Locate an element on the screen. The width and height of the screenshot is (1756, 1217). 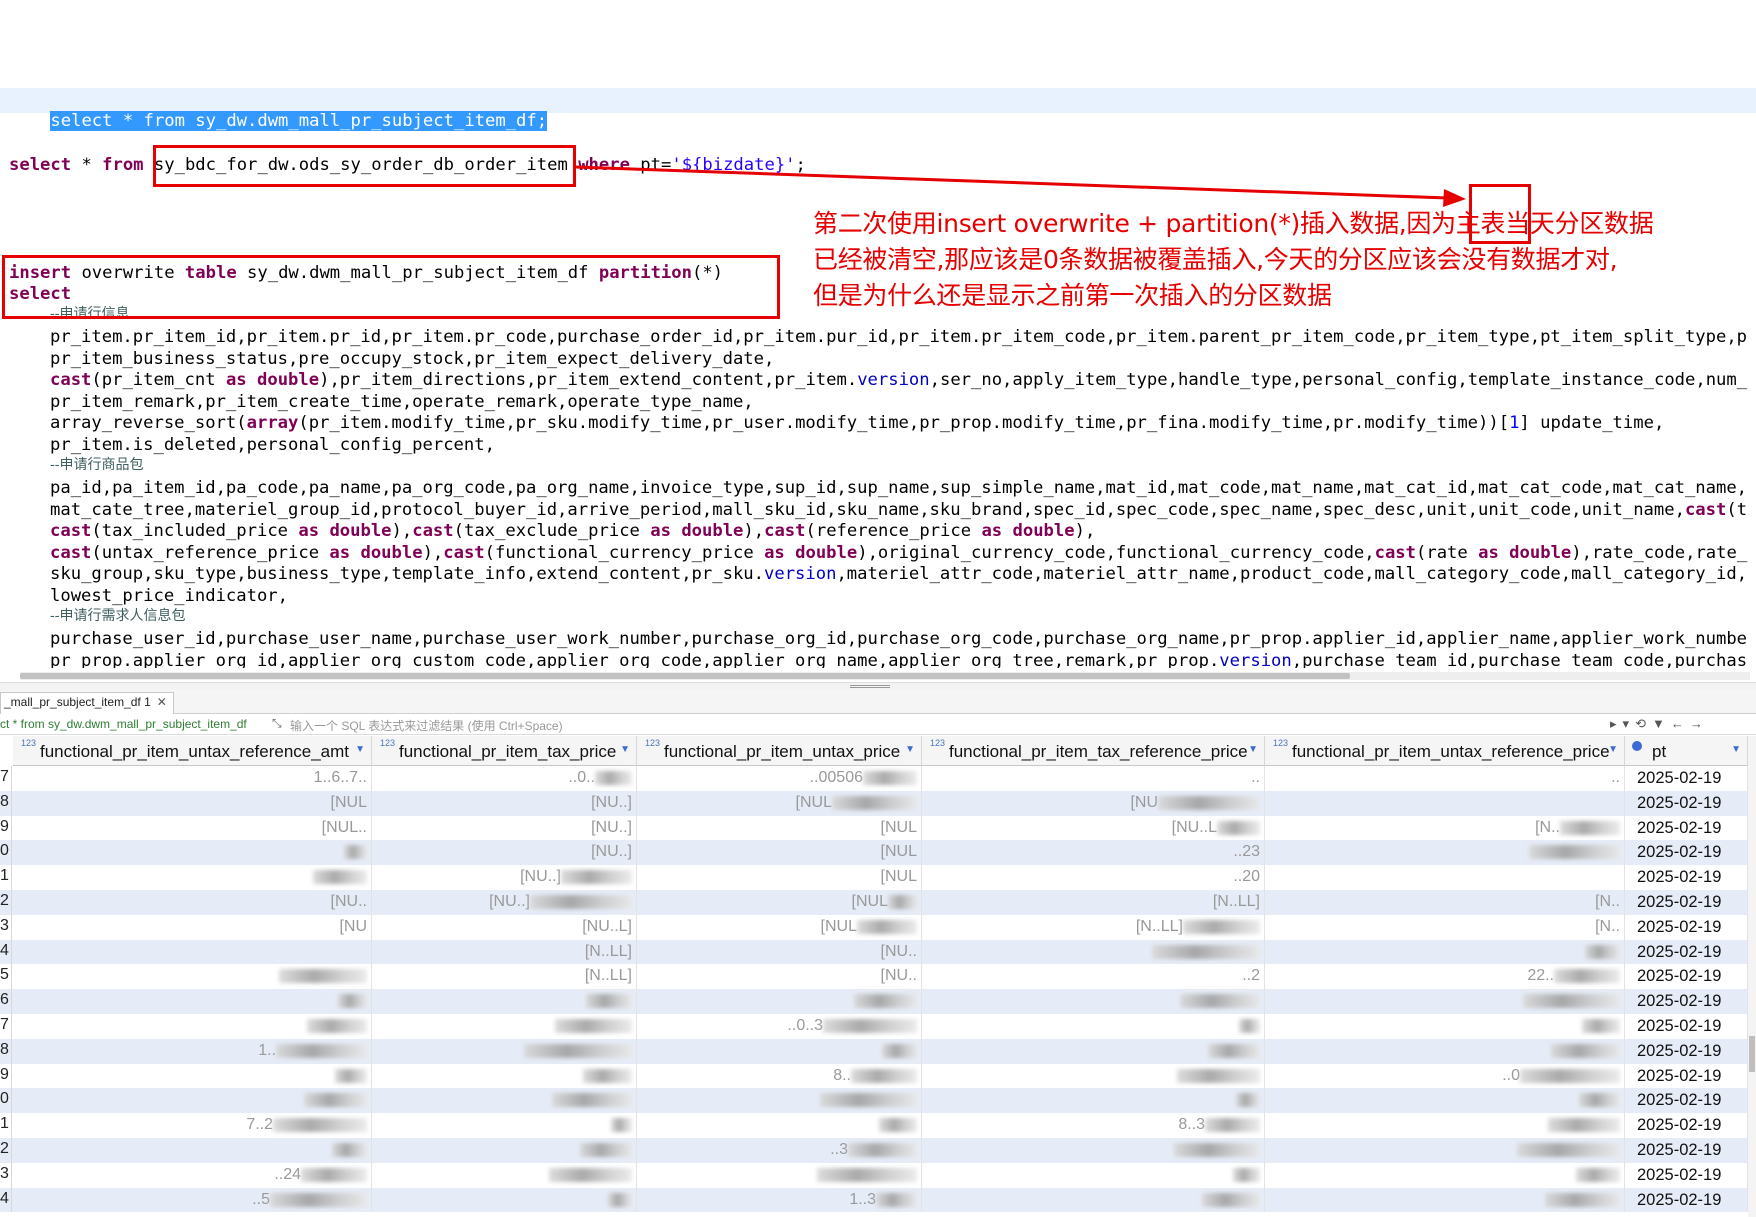
panel-splitter is located at coordinates (878, 686).